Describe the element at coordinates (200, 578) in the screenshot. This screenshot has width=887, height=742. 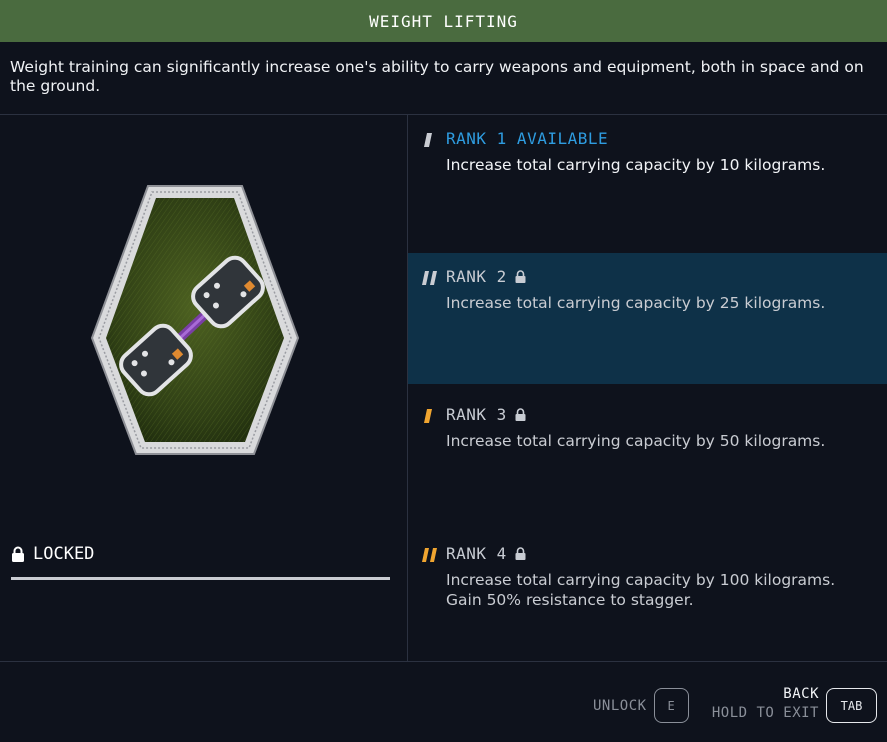
I see `progress-bar` at that location.